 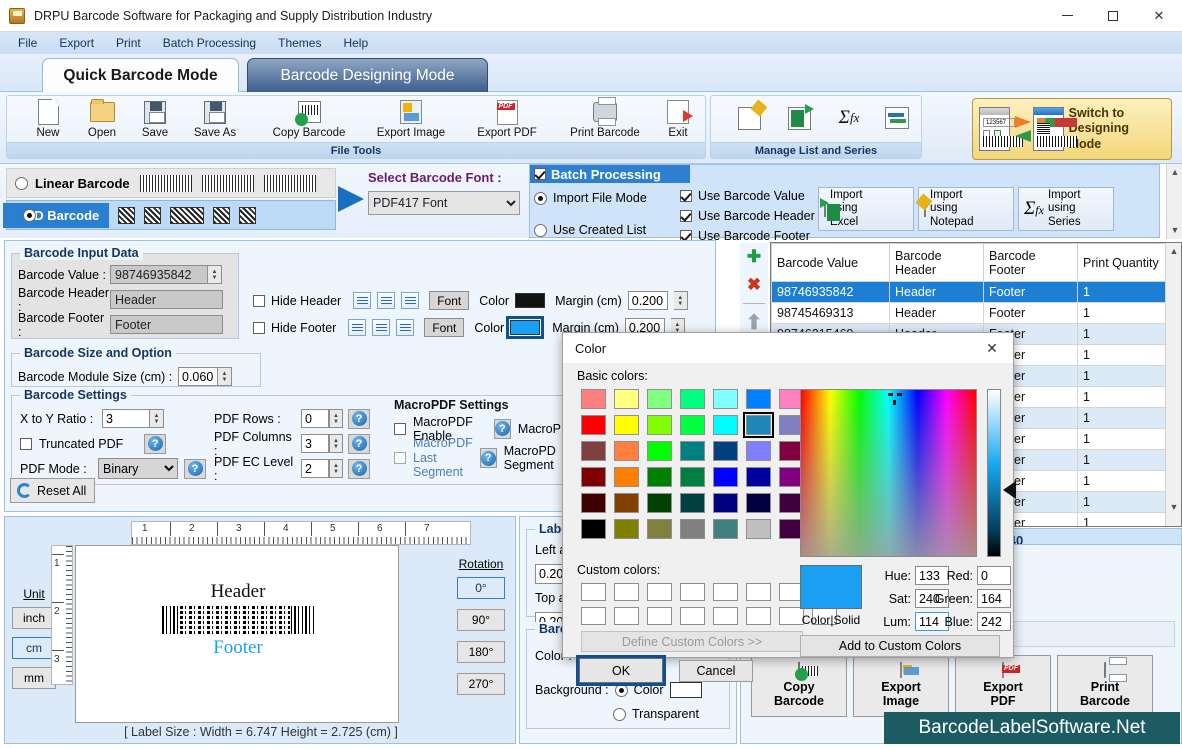 What do you see at coordinates (888, 473) in the screenshot?
I see `color-spectrum` at bounding box center [888, 473].